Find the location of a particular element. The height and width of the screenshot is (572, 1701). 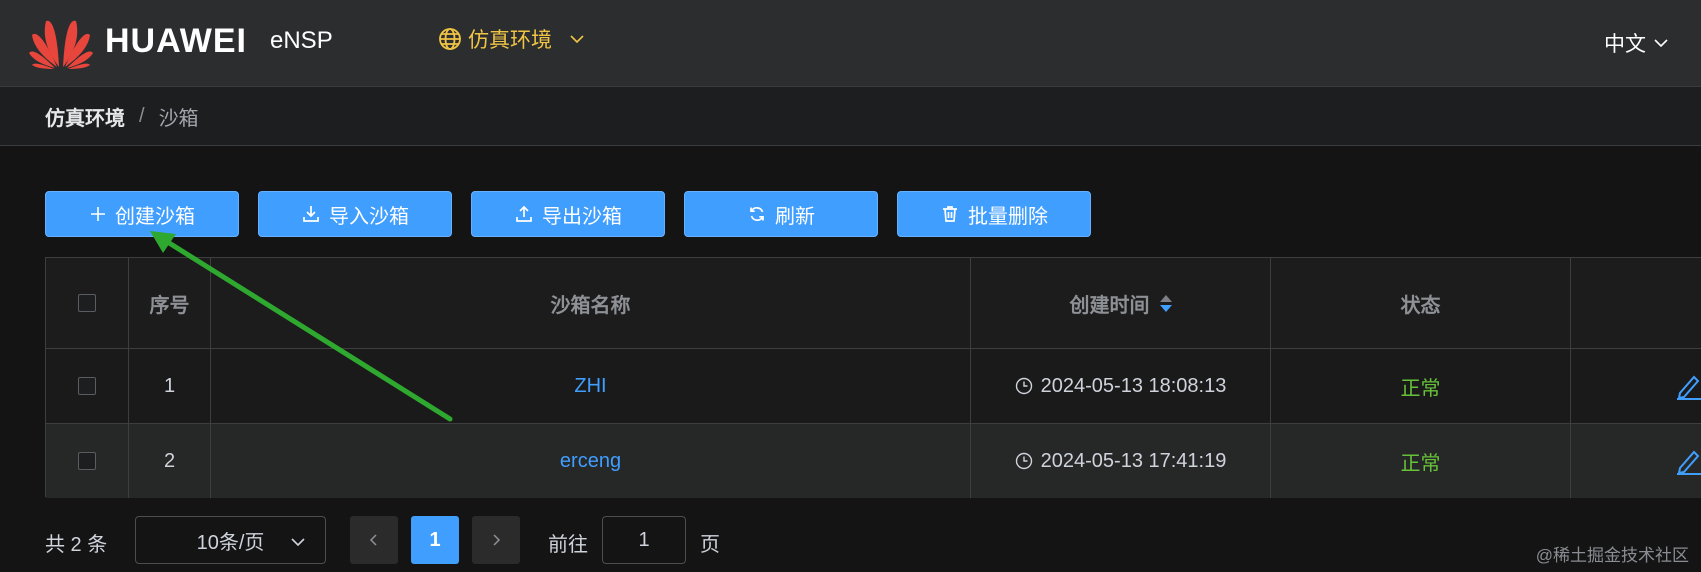

globe-icon is located at coordinates (450, 39).